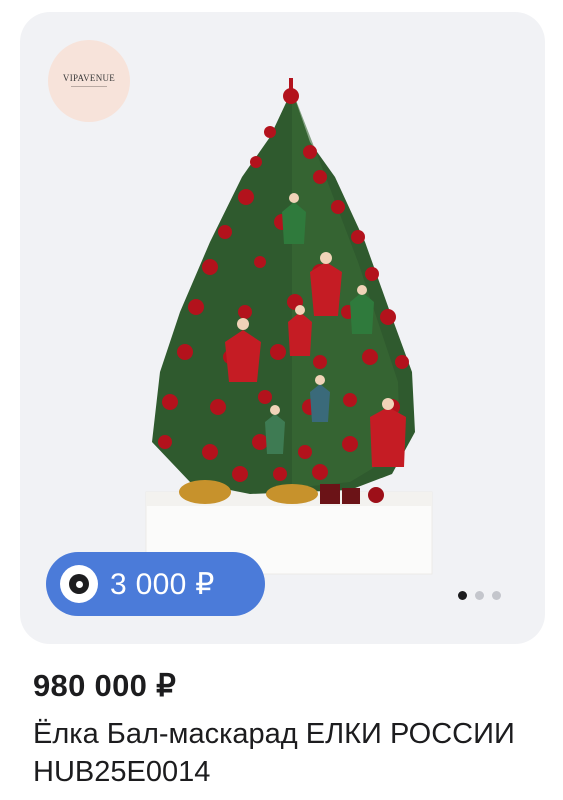 This screenshot has height=800, width=563. What do you see at coordinates (79, 584) in the screenshot?
I see `coin-icon` at bounding box center [79, 584].